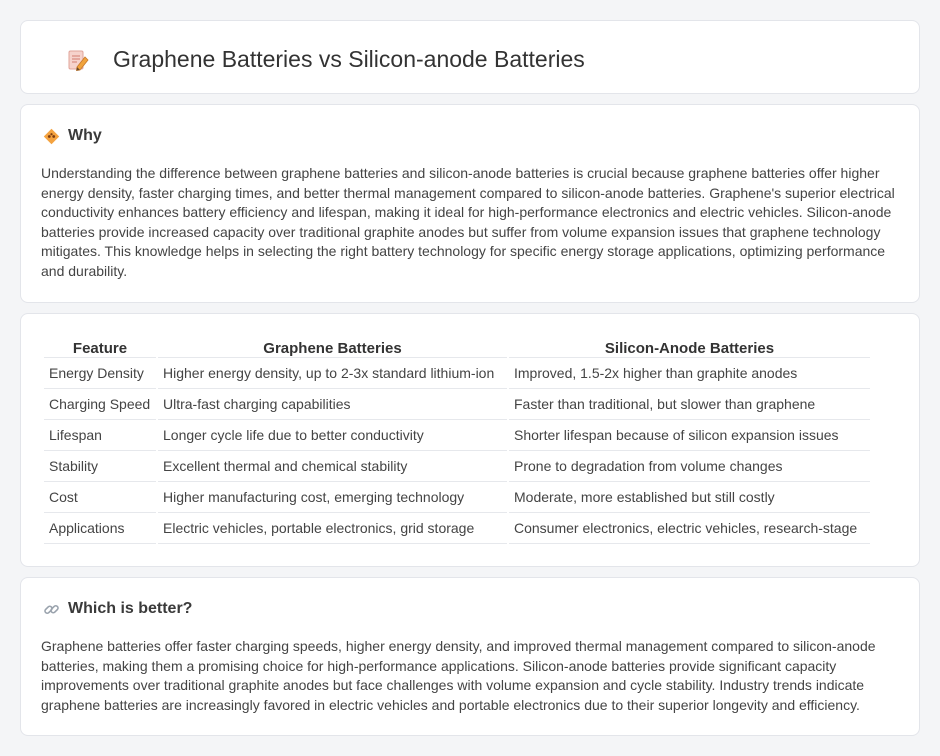  What do you see at coordinates (100, 435) in the screenshot?
I see `feature-cell: Lifespan` at bounding box center [100, 435].